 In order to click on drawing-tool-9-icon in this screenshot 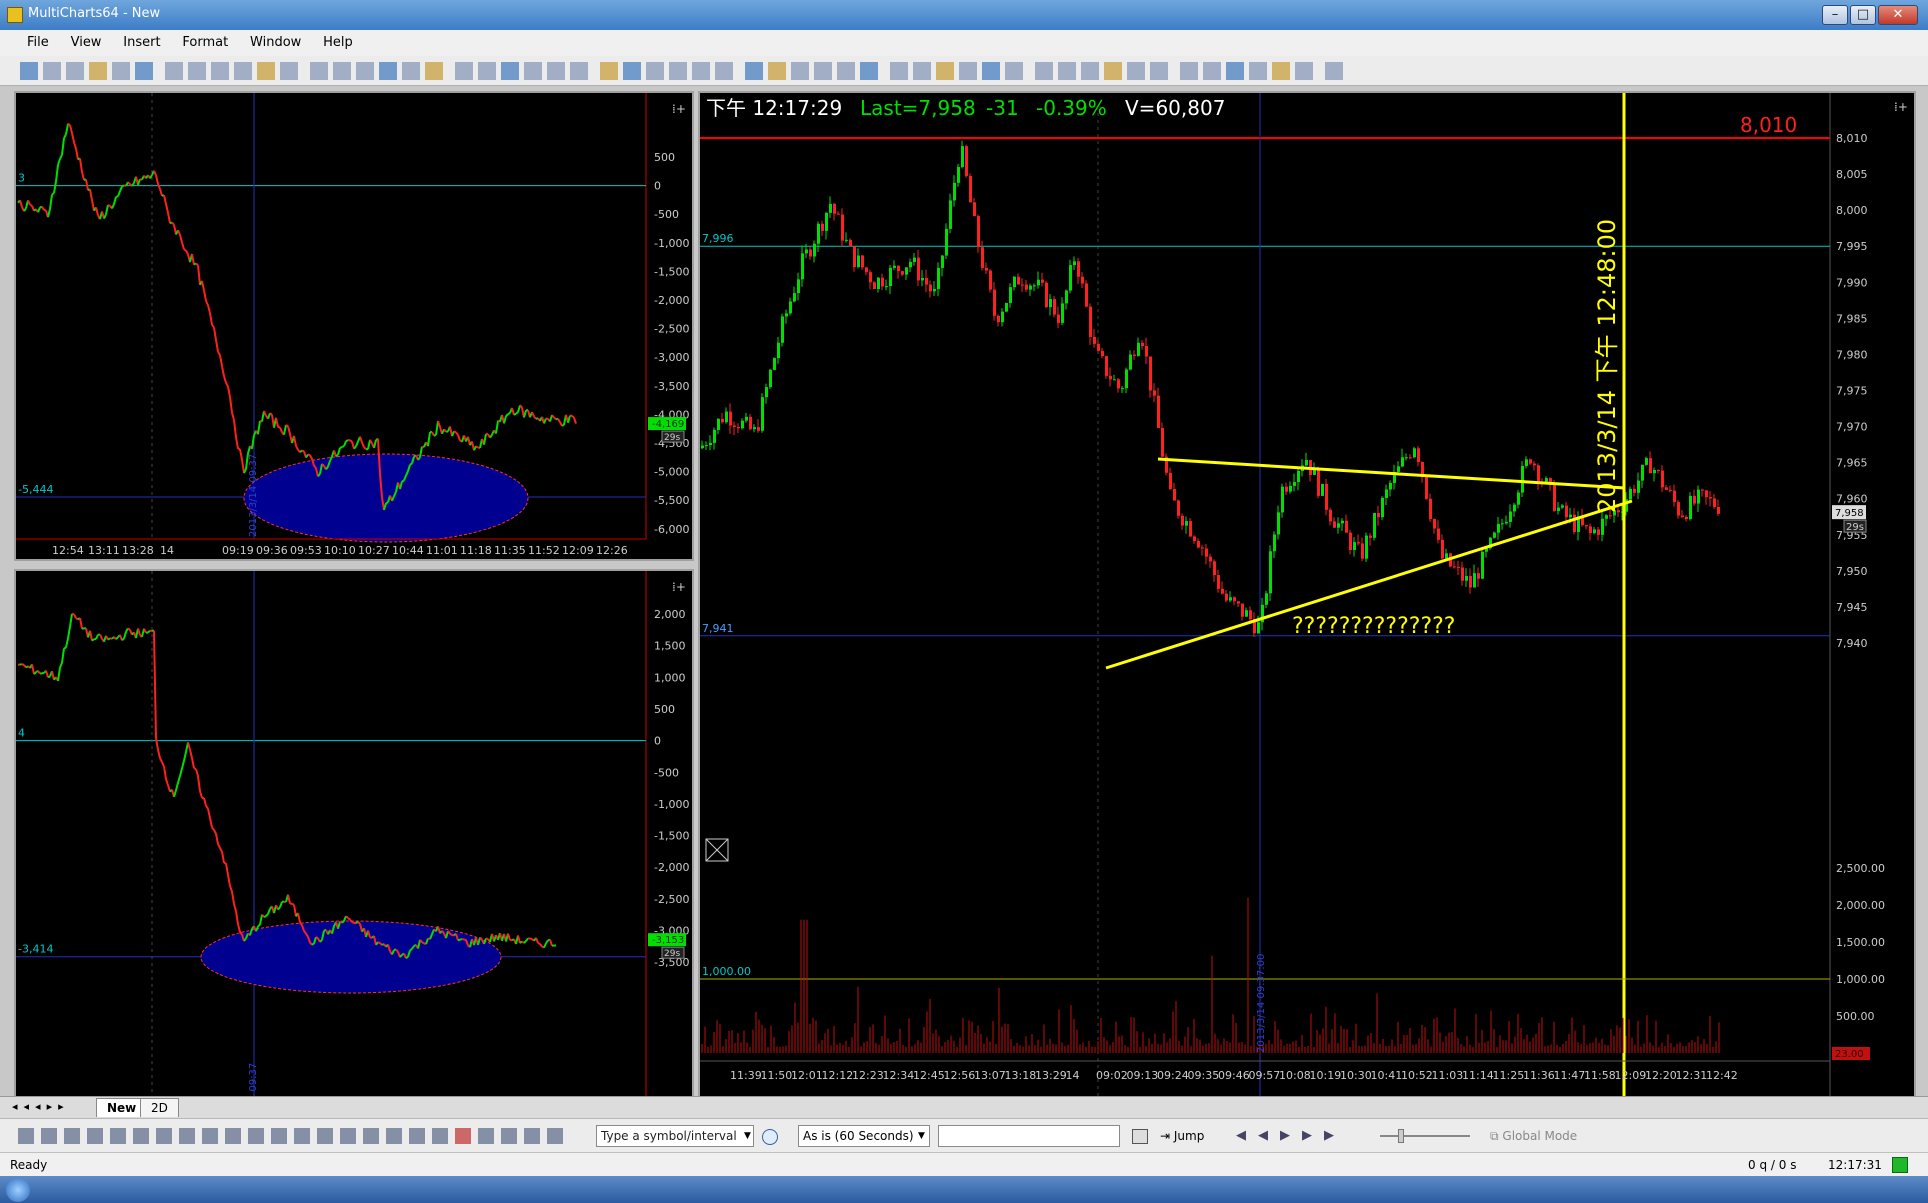, I will do `click(233, 1136)`.